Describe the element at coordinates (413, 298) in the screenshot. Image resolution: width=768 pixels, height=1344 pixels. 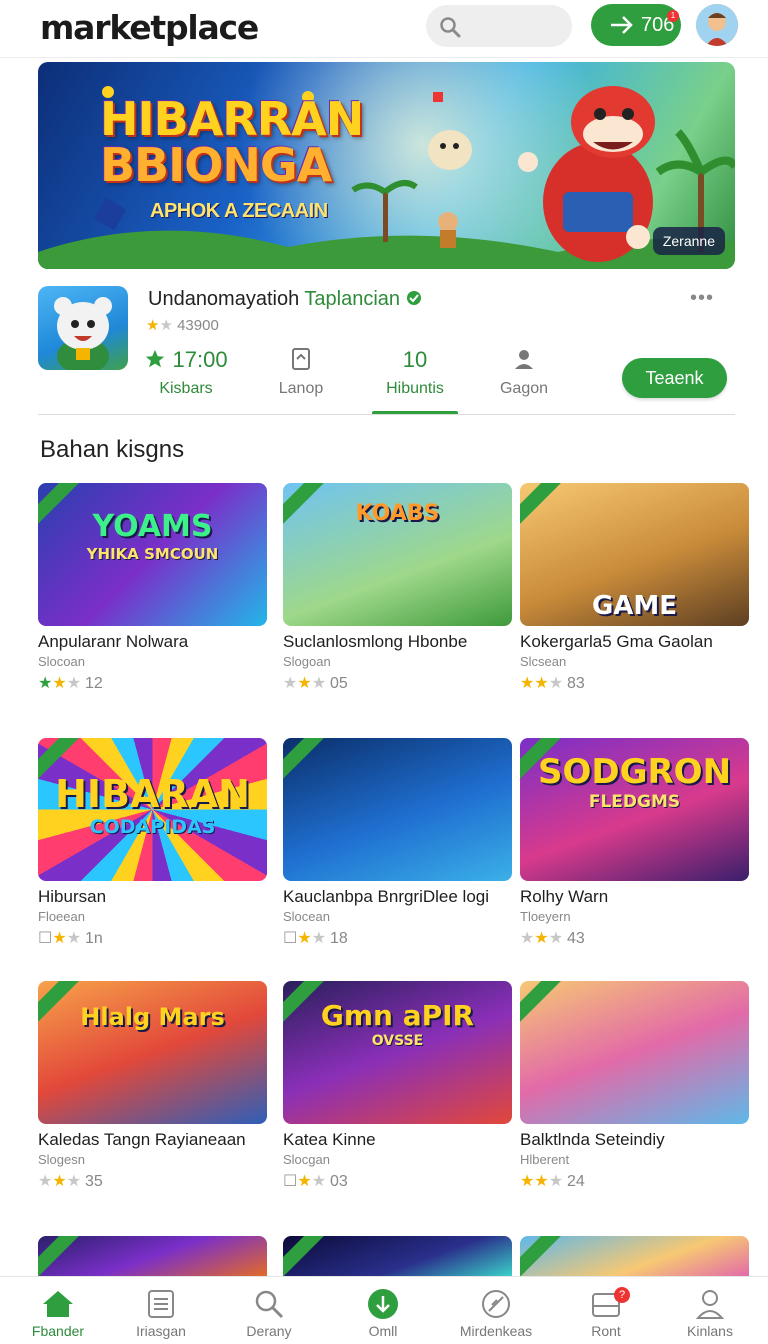
I see `verified-icon` at that location.